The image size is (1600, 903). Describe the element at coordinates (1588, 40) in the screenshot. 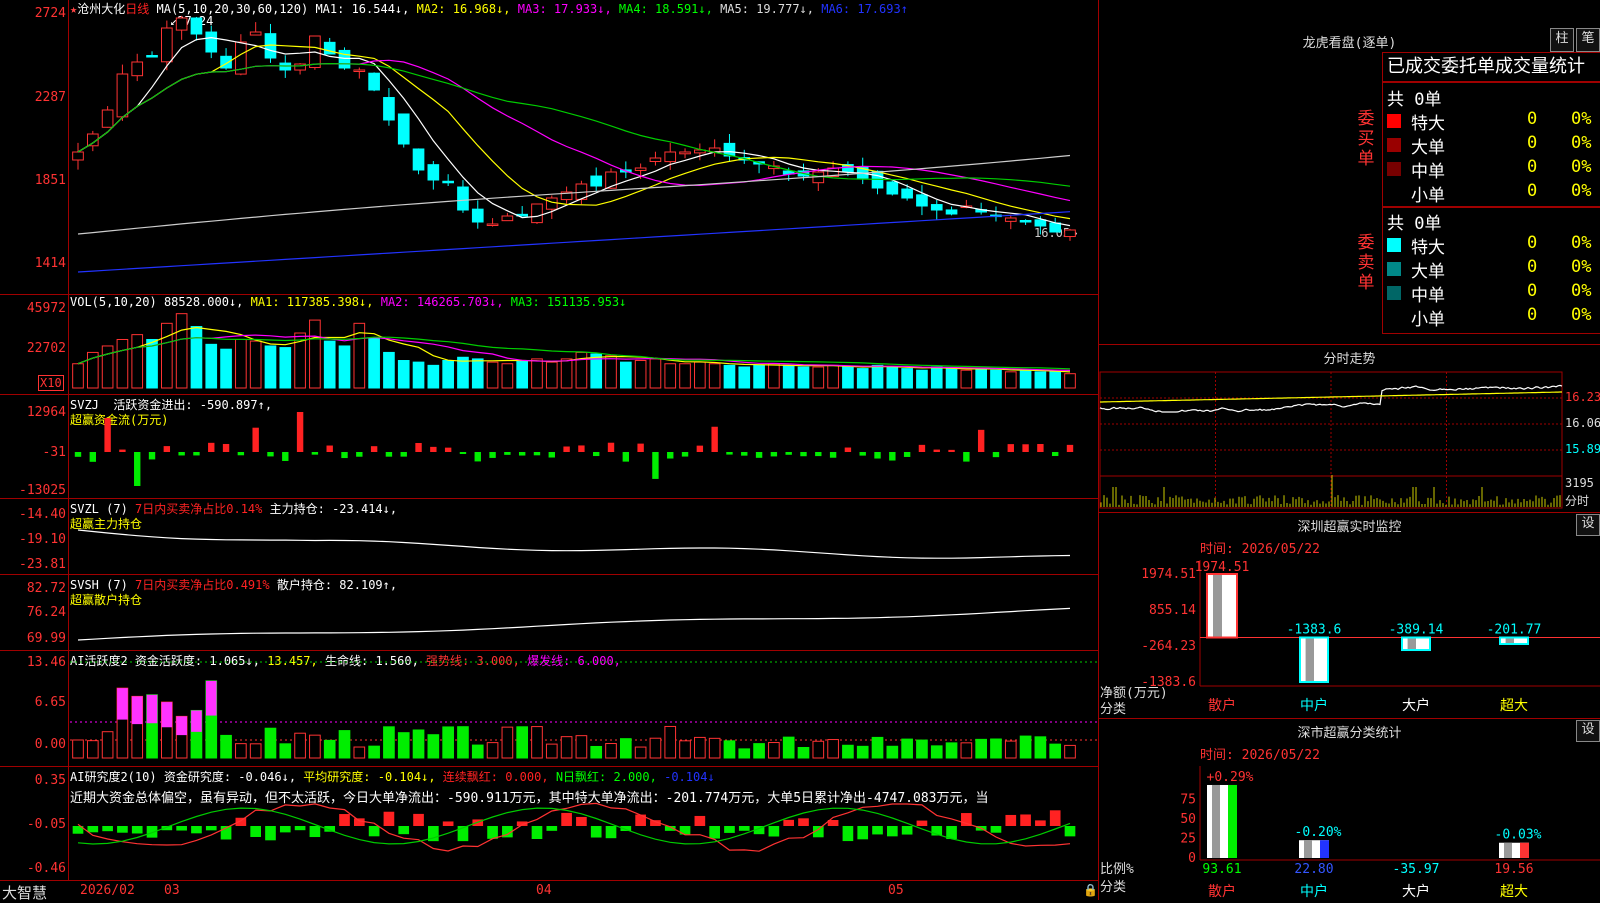

I see `tick-mode-button: 笔` at that location.